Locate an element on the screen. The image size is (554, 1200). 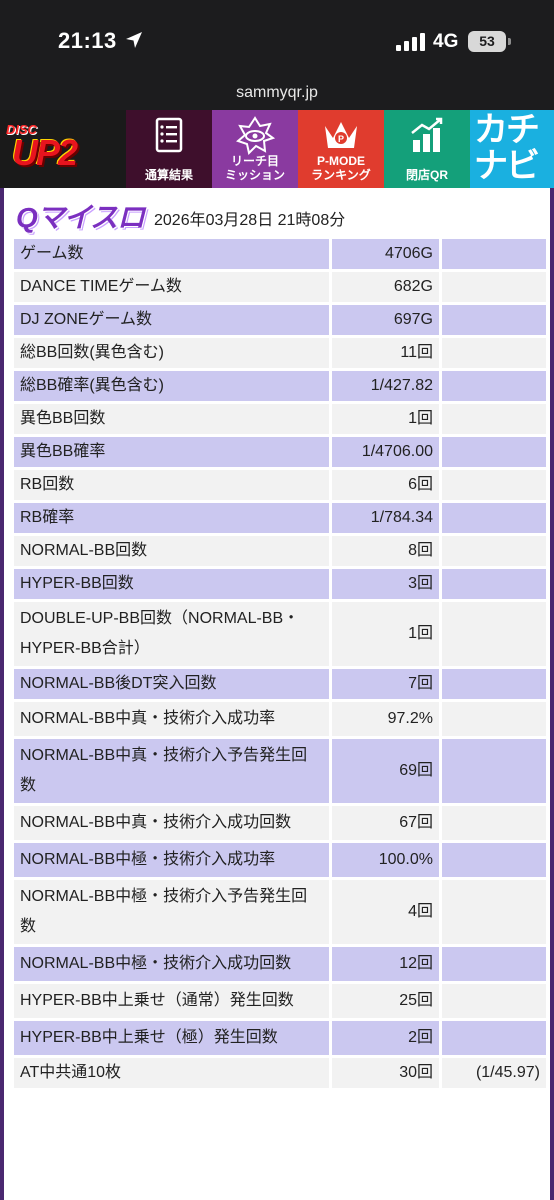
row-value: 1/4706.00 is located at coordinates (384, 452).